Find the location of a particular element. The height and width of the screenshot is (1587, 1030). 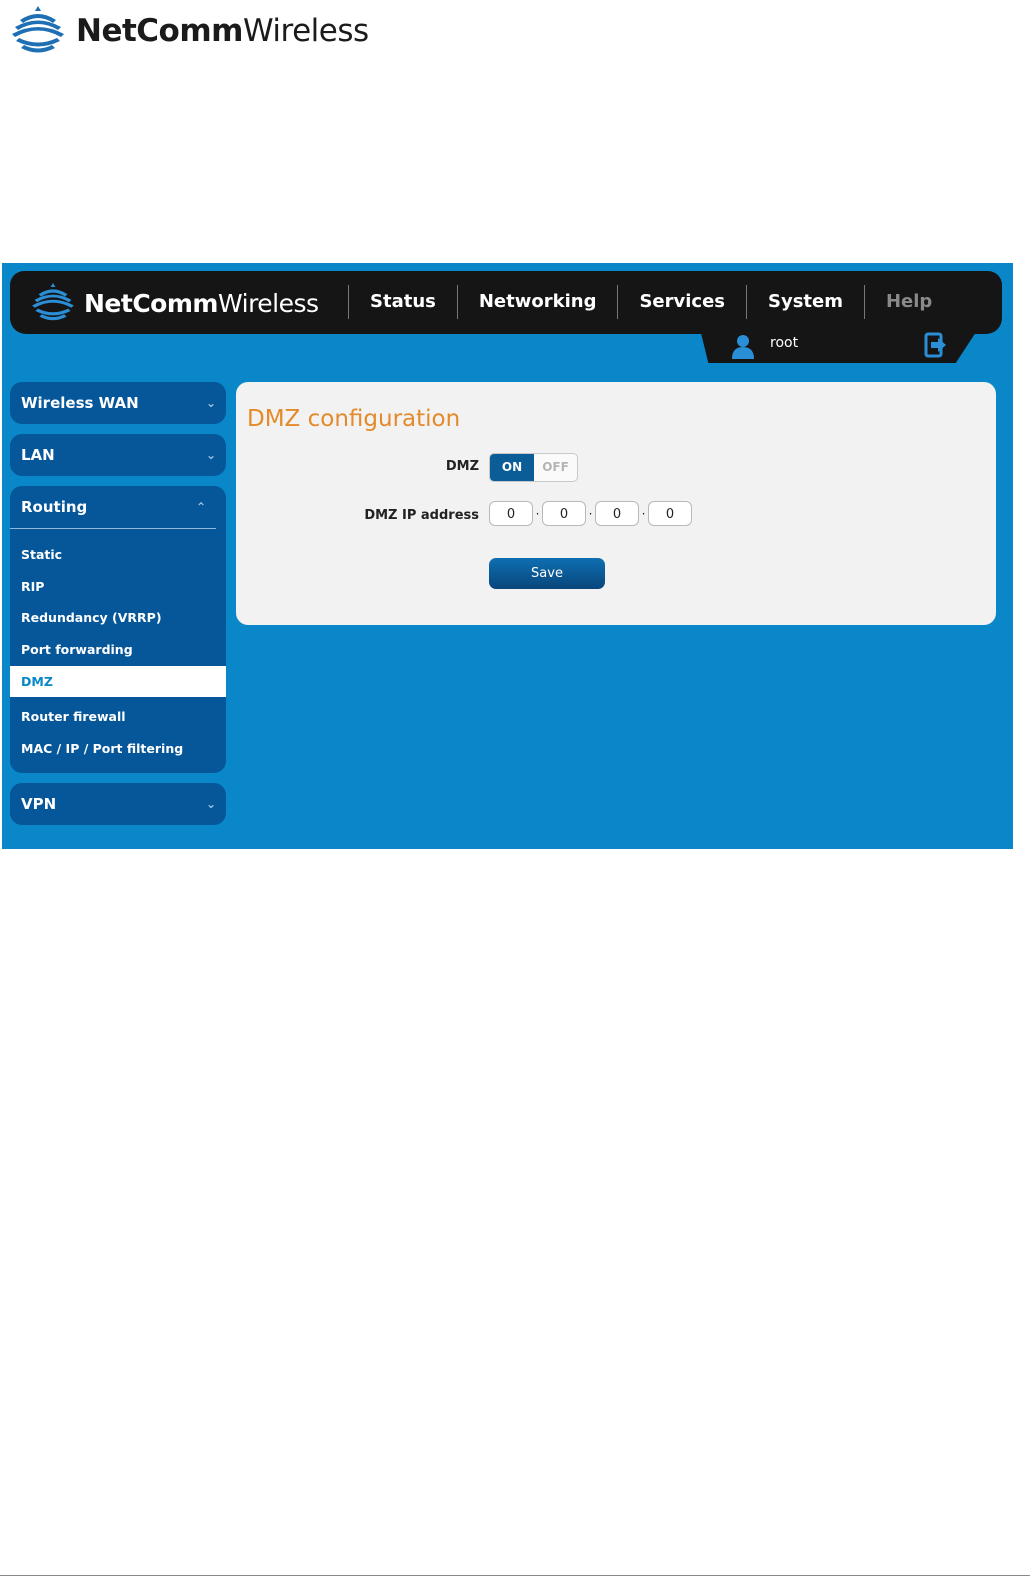

menu-vpn: VPN ⌄ is located at coordinates (118, 803).